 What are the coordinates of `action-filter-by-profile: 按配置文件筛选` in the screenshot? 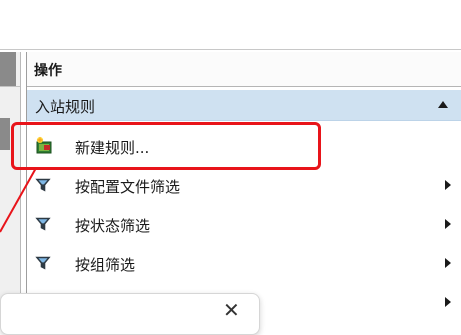 It's located at (244, 186).